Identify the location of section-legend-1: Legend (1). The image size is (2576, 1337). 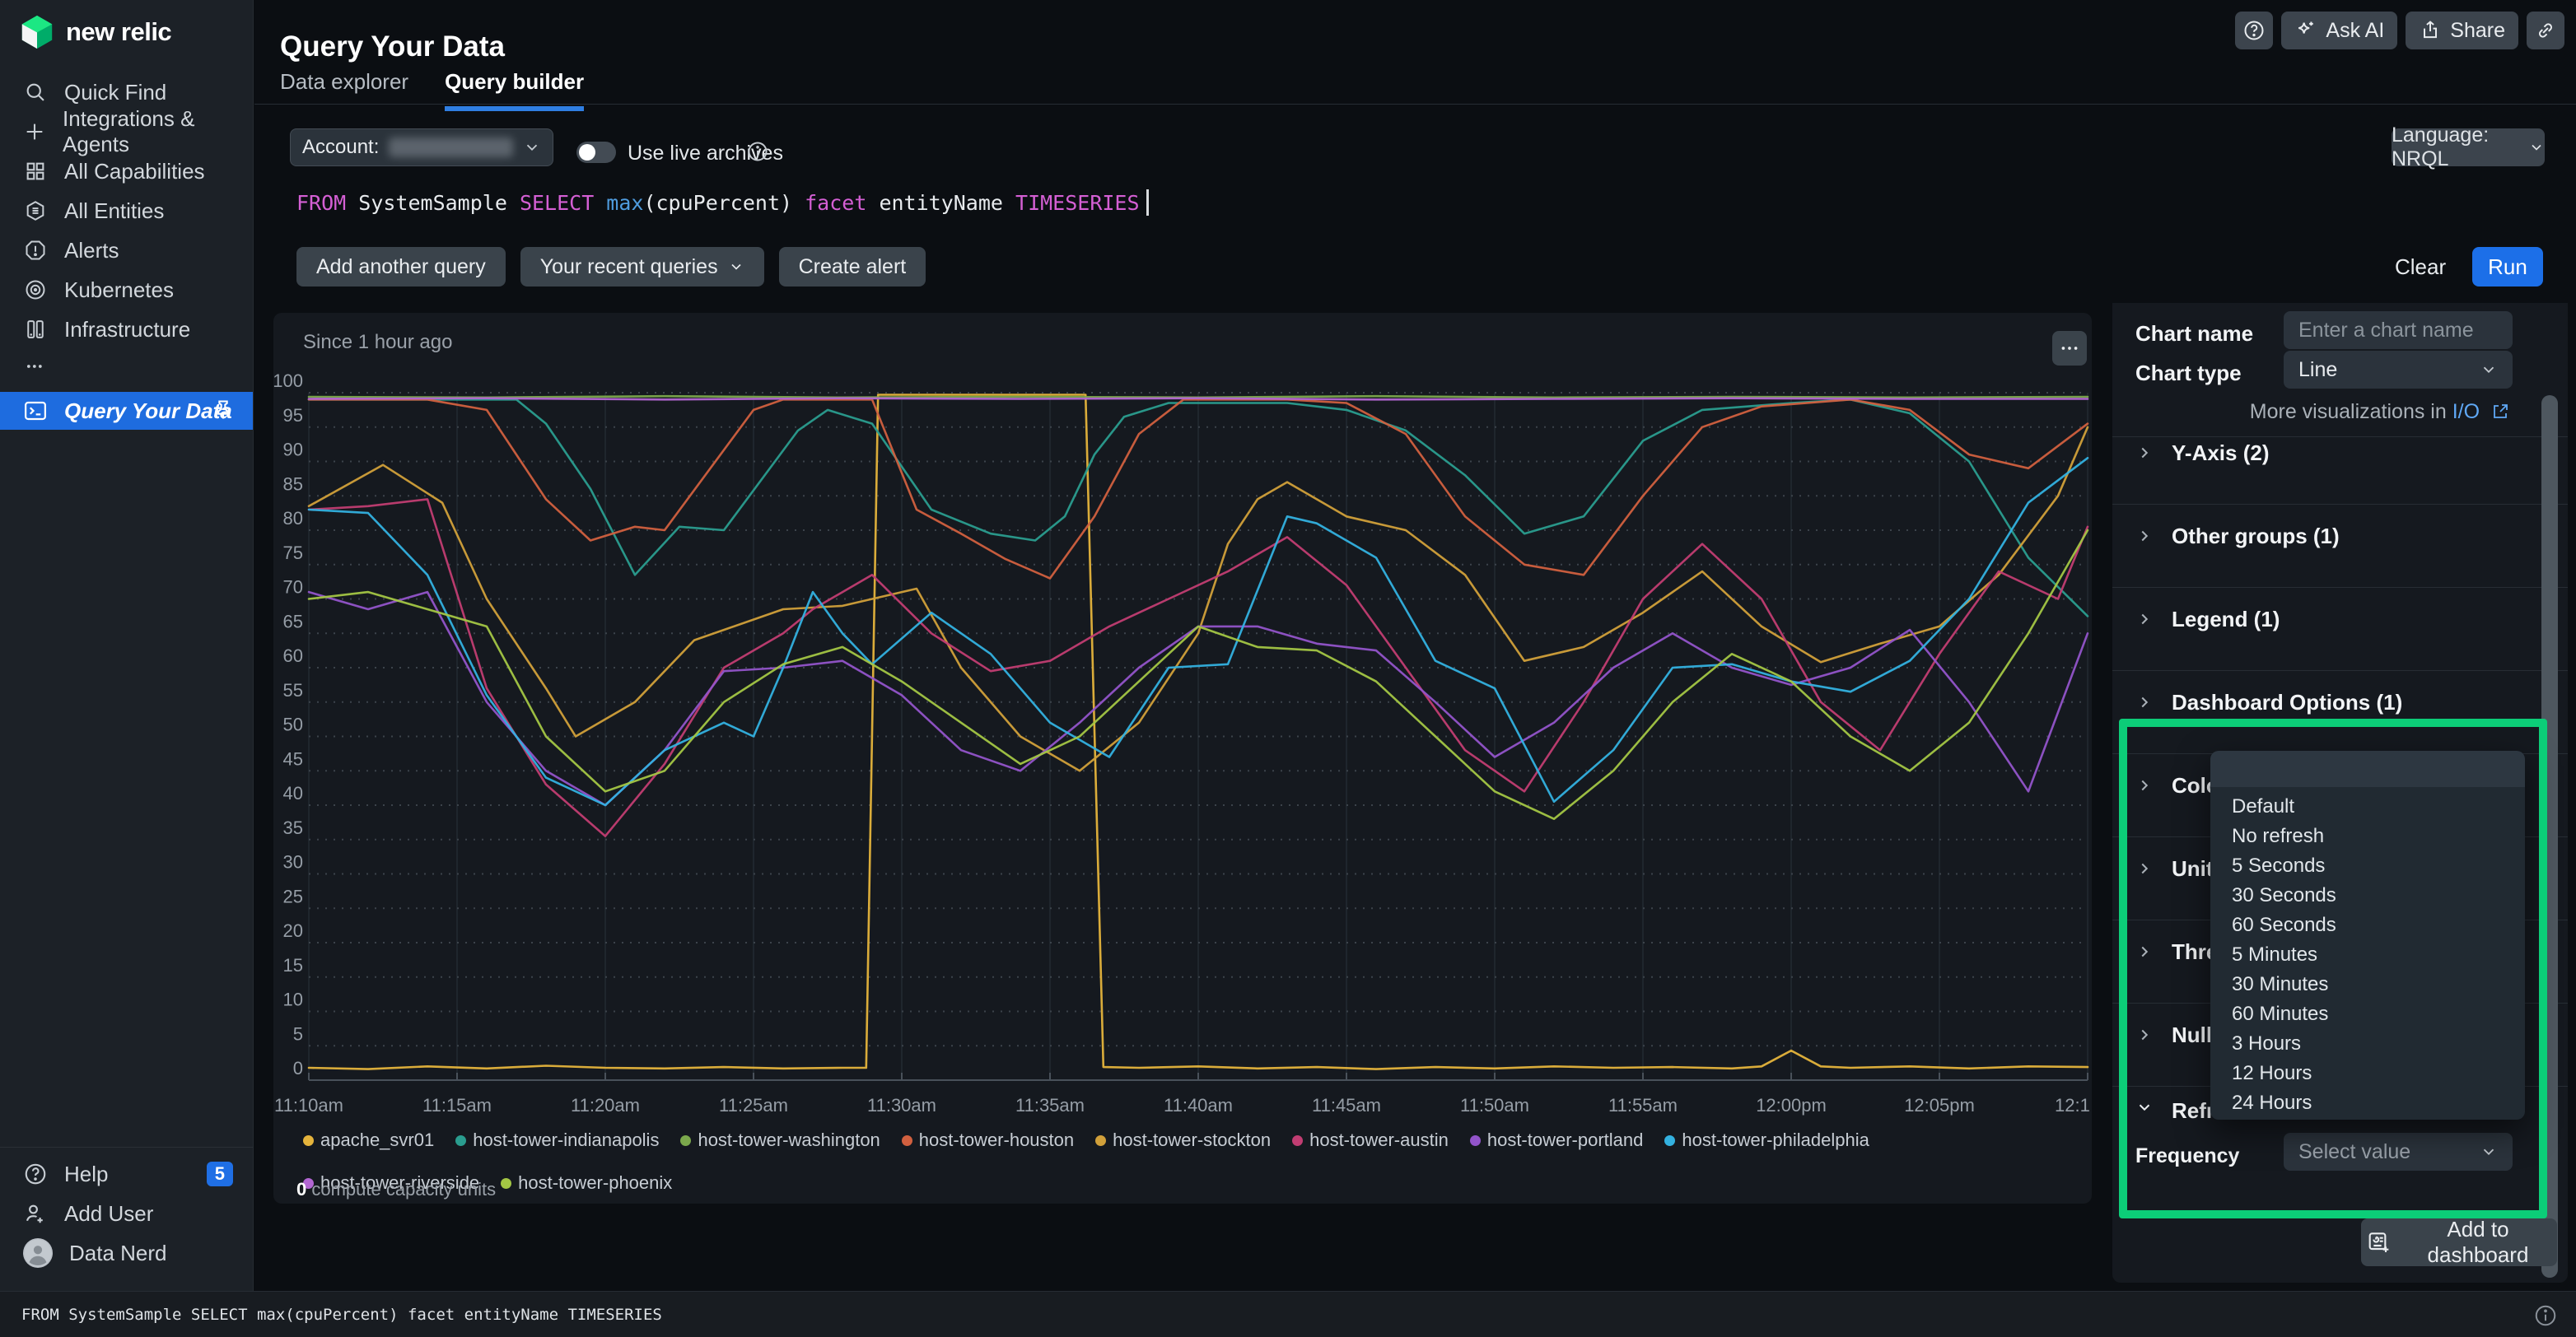
(2340, 645).